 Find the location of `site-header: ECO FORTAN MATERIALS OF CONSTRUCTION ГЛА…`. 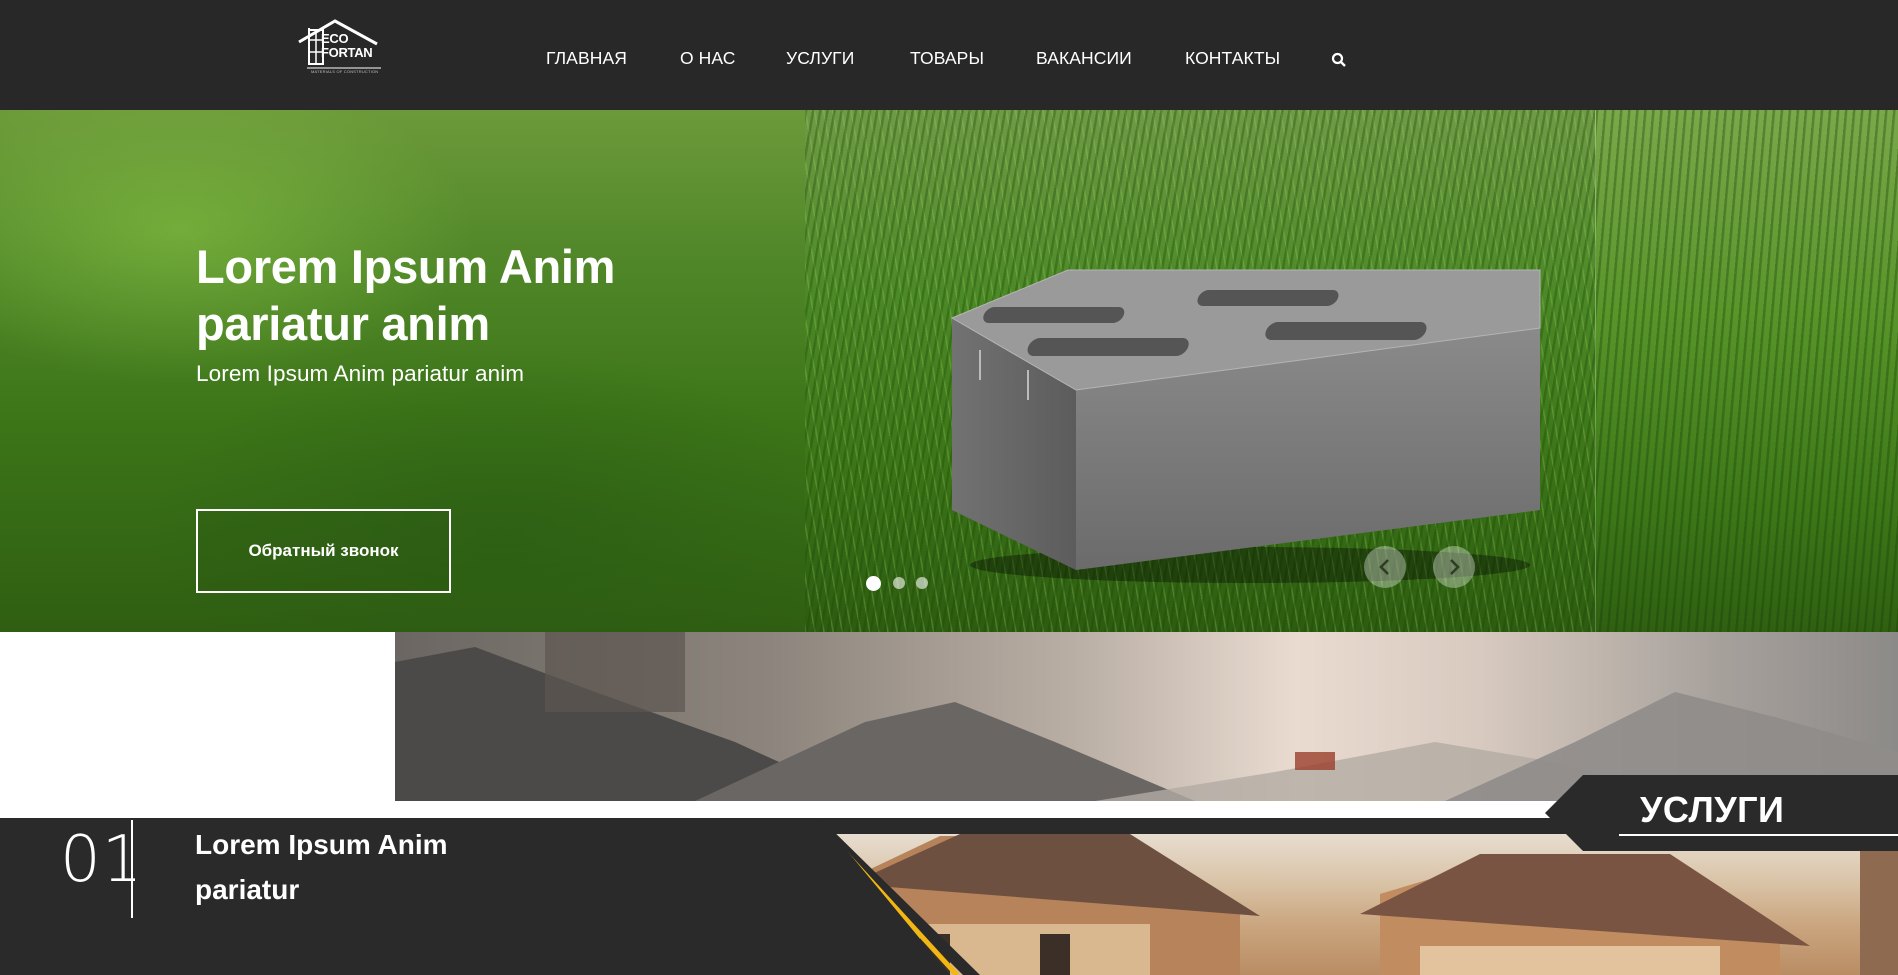

site-header: ECO FORTAN MATERIALS OF CONSTRUCTION ГЛА… is located at coordinates (949, 55).